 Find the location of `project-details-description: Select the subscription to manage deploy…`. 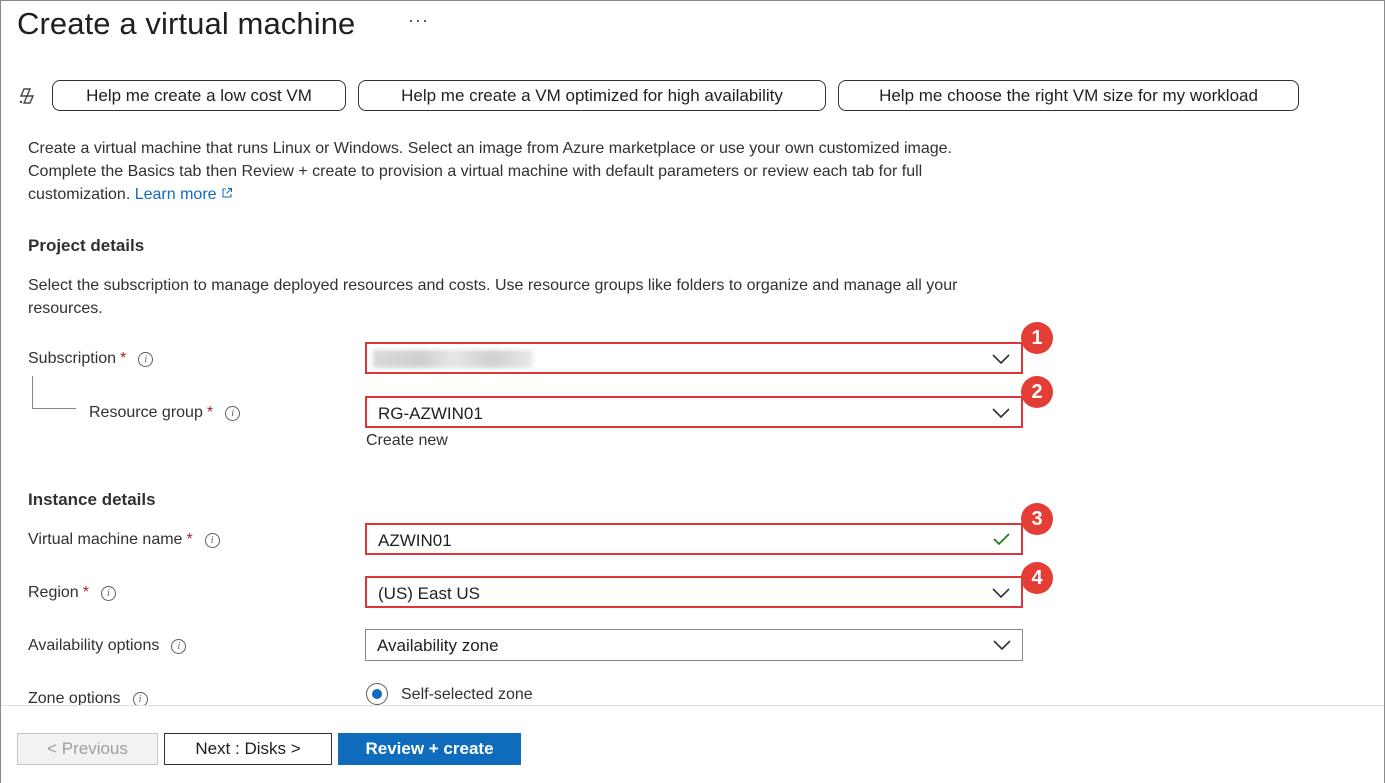

project-details-description: Select the subscription to manage deploy… is located at coordinates (493, 297).